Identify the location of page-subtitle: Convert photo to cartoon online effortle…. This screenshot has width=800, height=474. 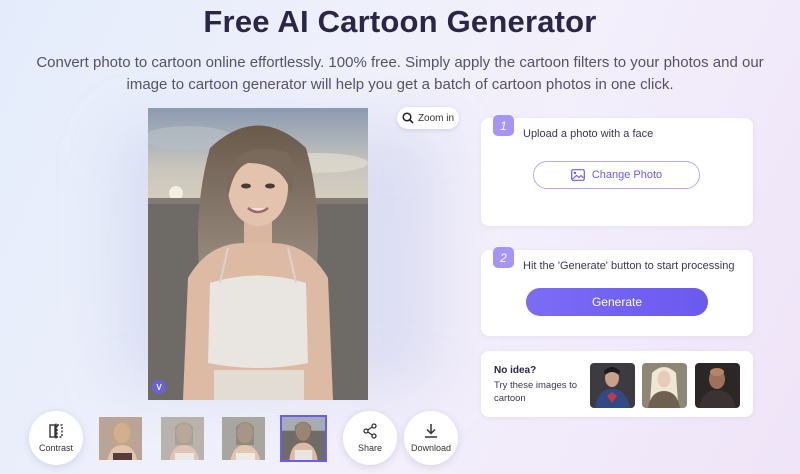
(400, 73).